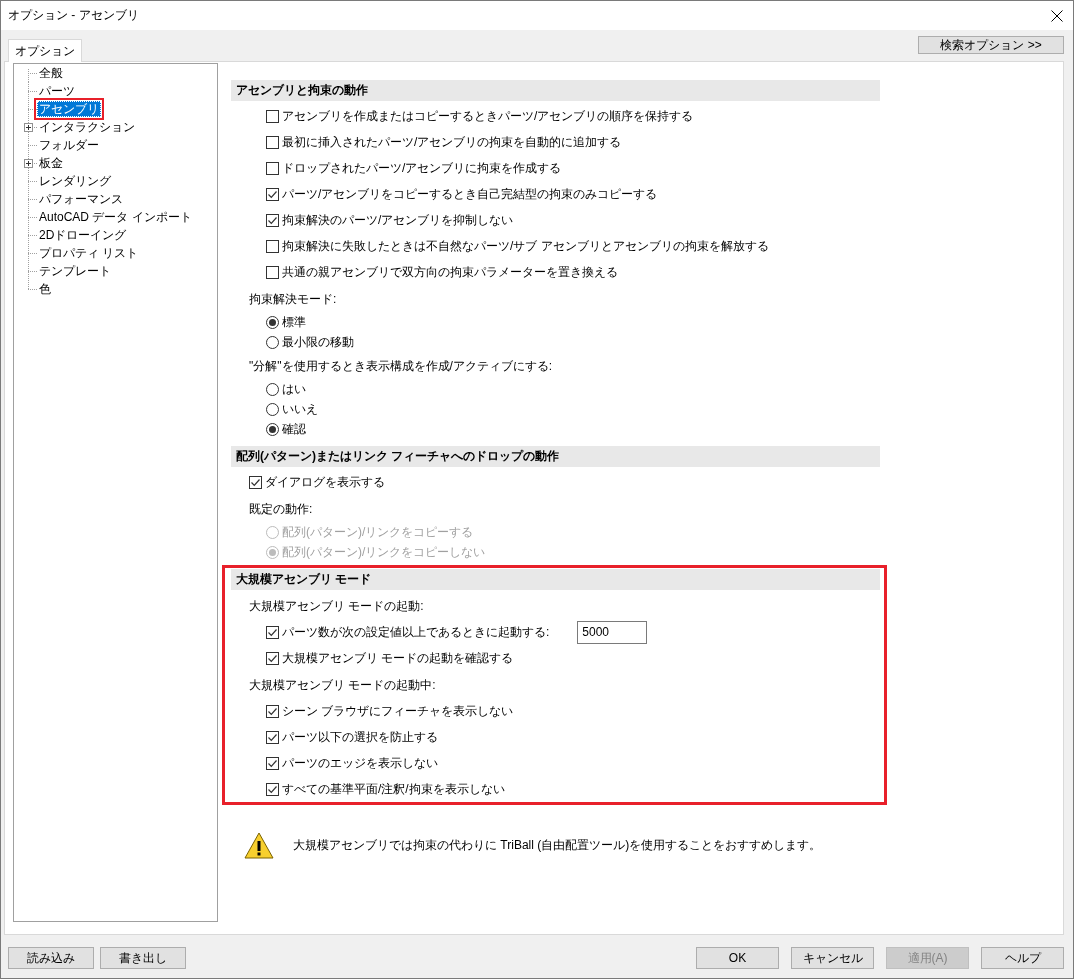 The image size is (1074, 979). What do you see at coordinates (337, 606) in the screenshot?
I see `group-label: 大規模アセンブリ モードの起動:` at bounding box center [337, 606].